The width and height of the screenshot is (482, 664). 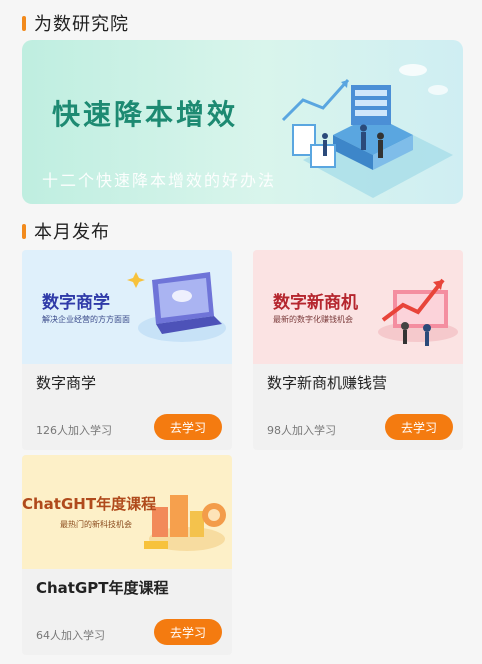 What do you see at coordinates (327, 383) in the screenshot?
I see `course-name: 数字新商机赚钱营` at bounding box center [327, 383].